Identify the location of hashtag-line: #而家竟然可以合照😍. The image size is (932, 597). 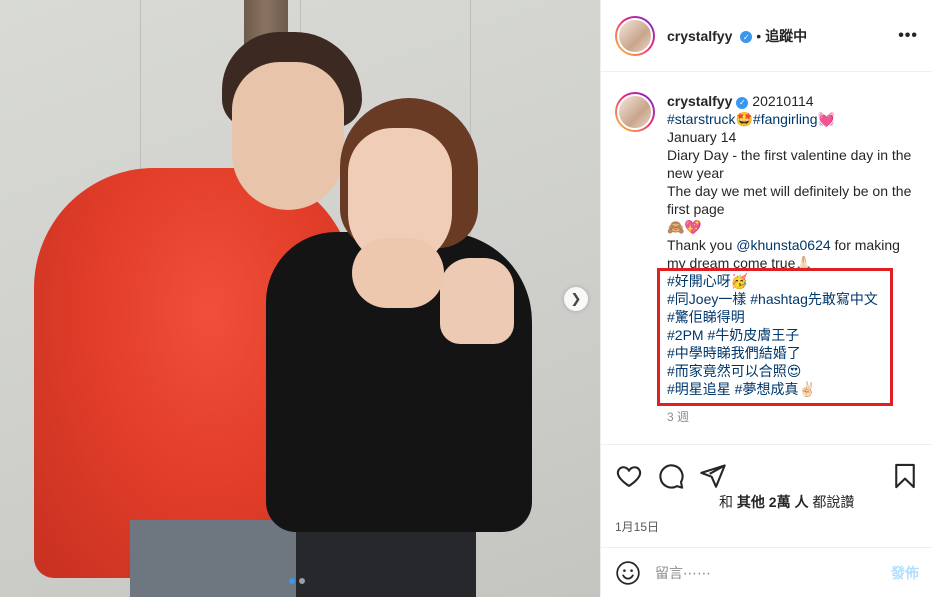
(793, 371).